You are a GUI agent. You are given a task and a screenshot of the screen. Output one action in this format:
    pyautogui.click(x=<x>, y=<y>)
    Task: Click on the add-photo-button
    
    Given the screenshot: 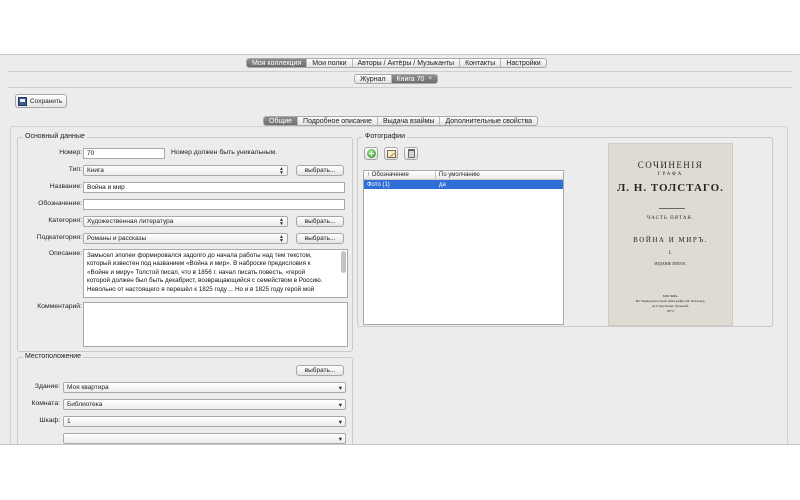 What is the action you would take?
    pyautogui.click(x=371, y=153)
    